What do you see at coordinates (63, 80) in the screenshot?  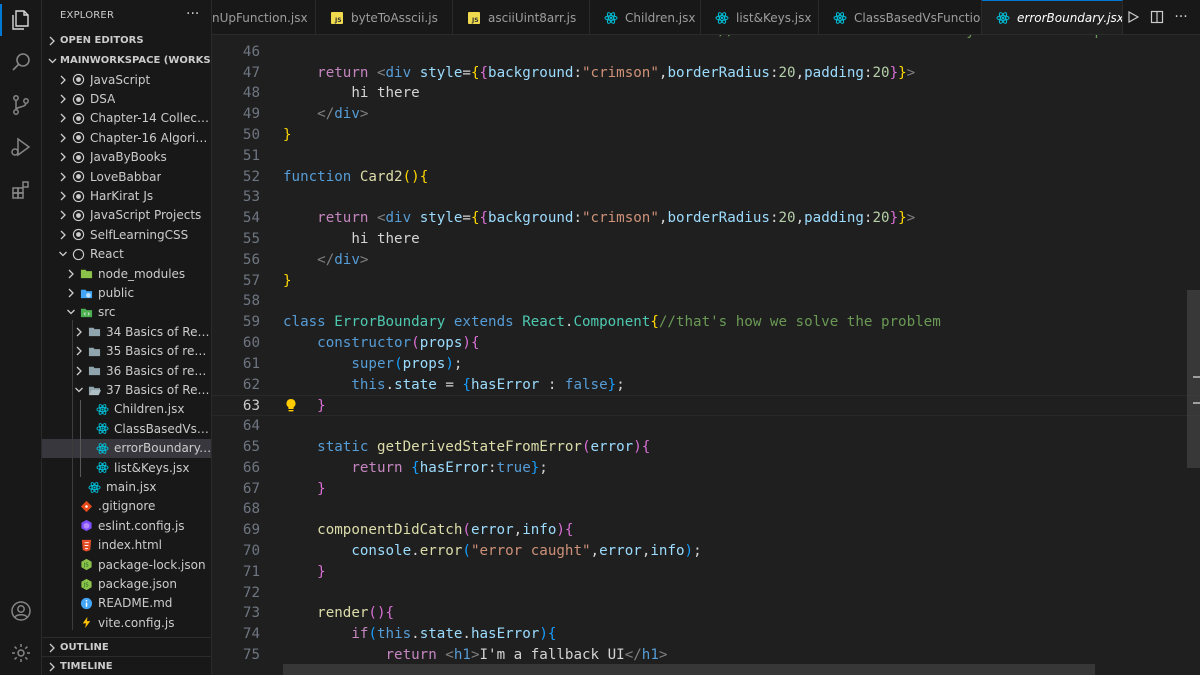 I see `chevron-right-icon` at bounding box center [63, 80].